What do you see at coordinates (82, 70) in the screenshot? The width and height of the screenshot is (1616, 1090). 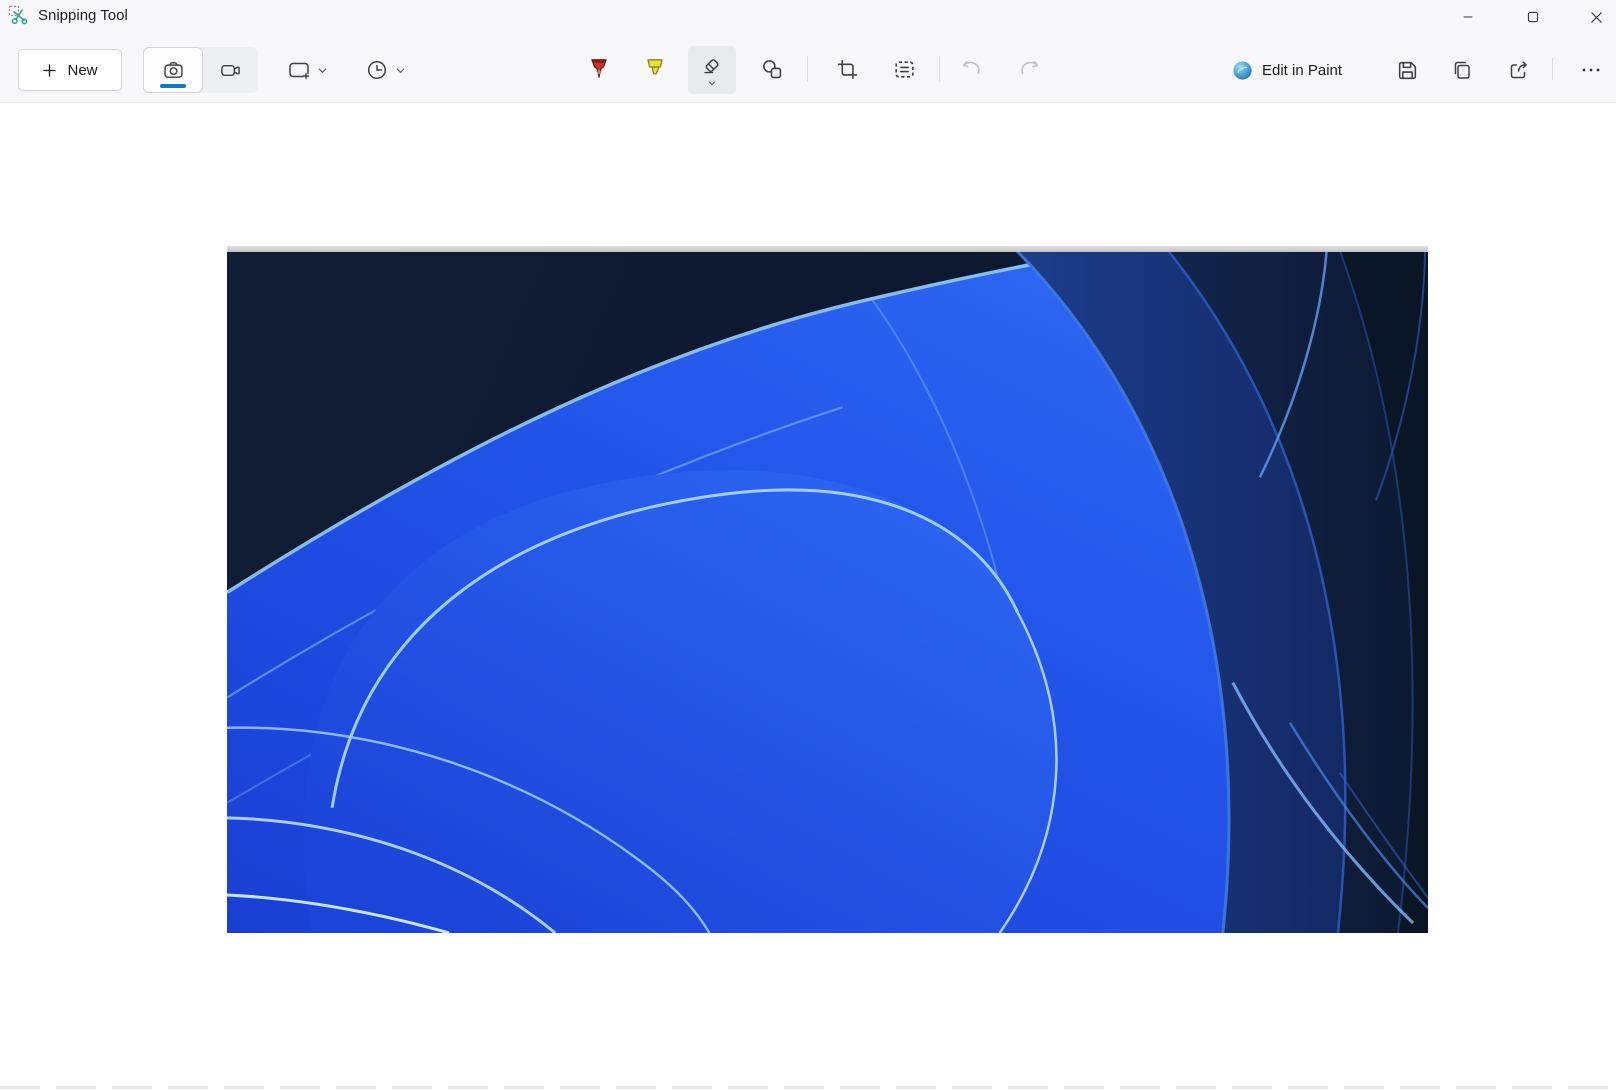 I see `new-snip-label: New` at bounding box center [82, 70].